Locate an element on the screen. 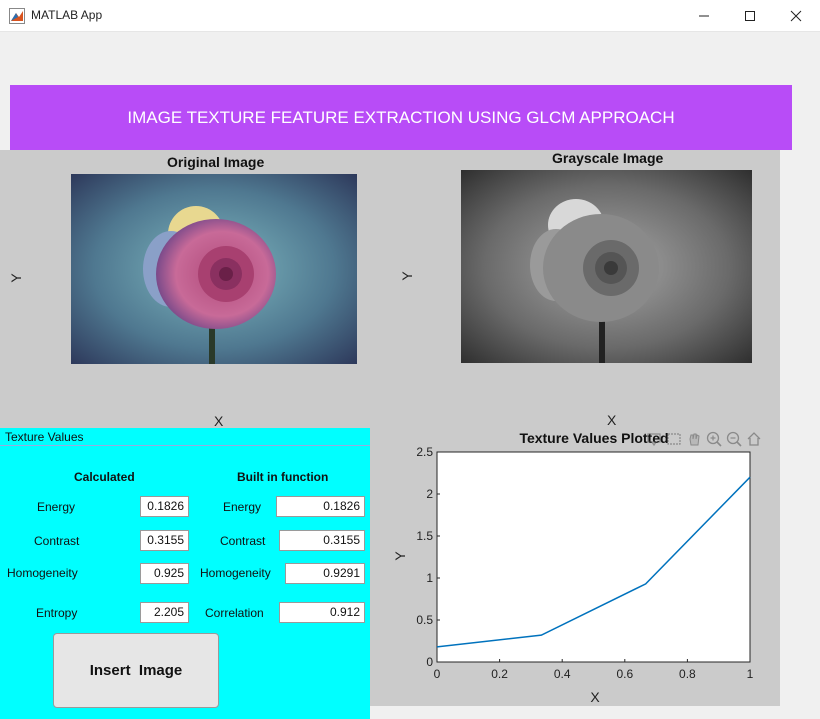  original-image-ylabel: Y is located at coordinates (16, 278).